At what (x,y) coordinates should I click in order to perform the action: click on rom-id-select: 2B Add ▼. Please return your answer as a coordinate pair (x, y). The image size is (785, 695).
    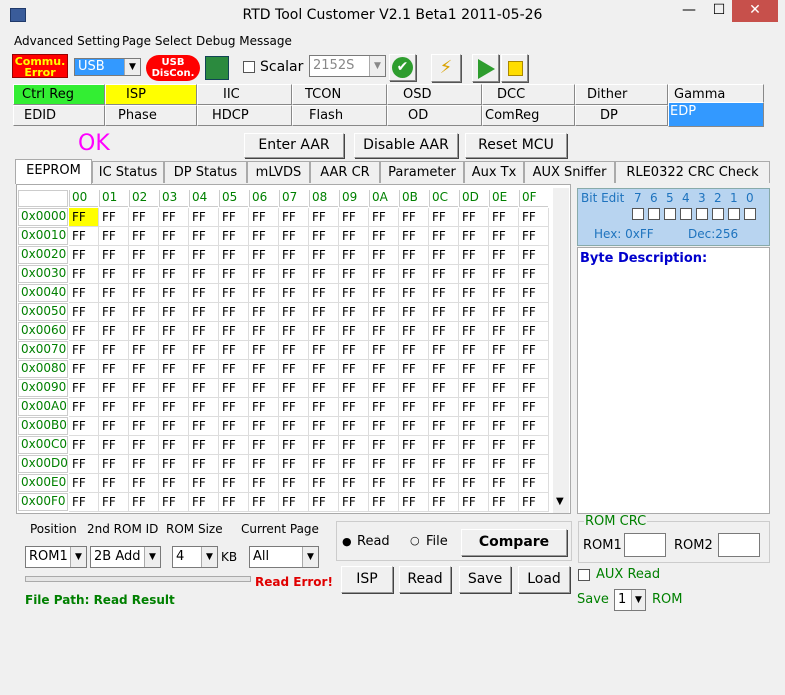
    Looking at the image, I should click on (125, 557).